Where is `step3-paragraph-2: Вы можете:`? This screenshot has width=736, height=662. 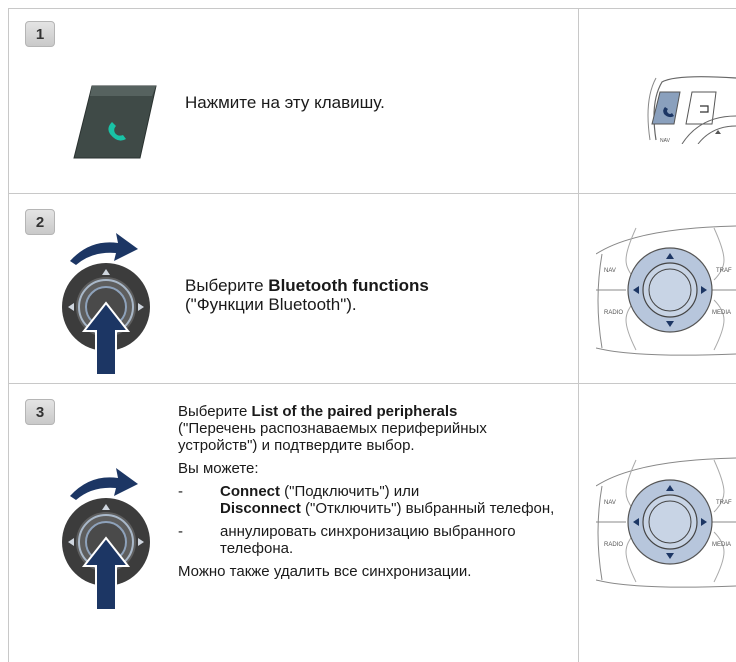
step3-paragraph-2: Вы можете: is located at coordinates (218, 468).